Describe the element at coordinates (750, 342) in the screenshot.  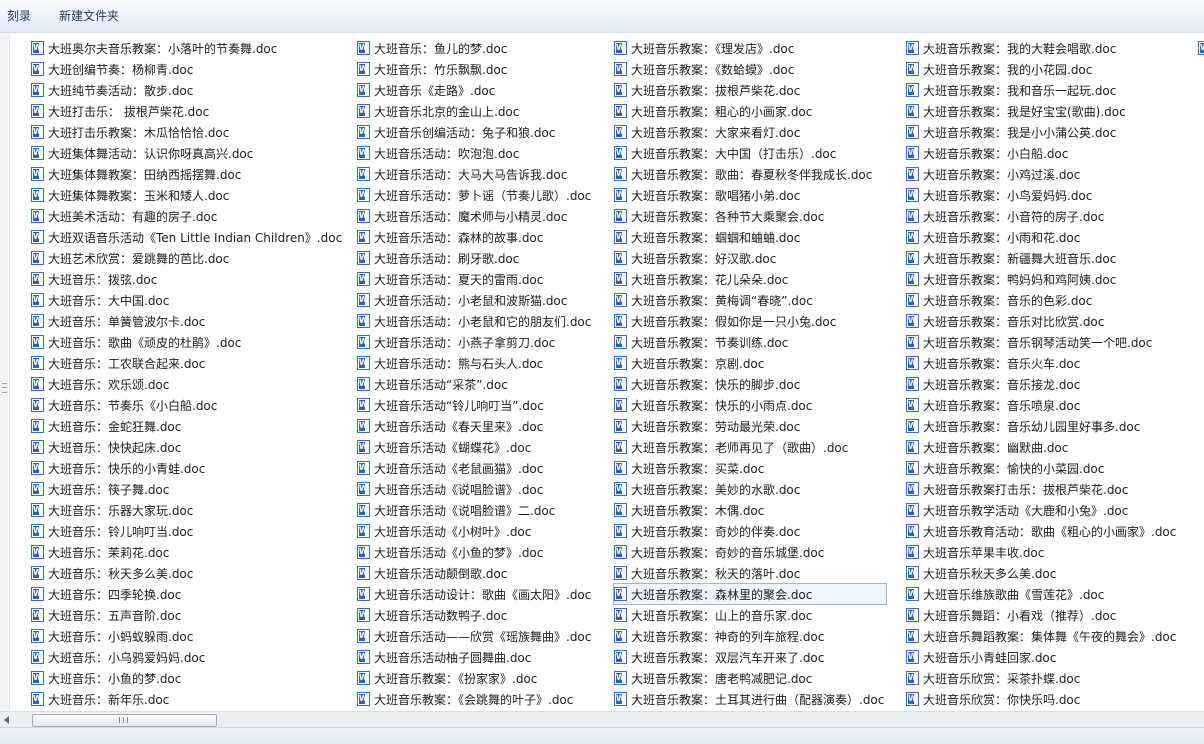
I see `file-item: 大班音乐教案：节奏训练.doc` at that location.